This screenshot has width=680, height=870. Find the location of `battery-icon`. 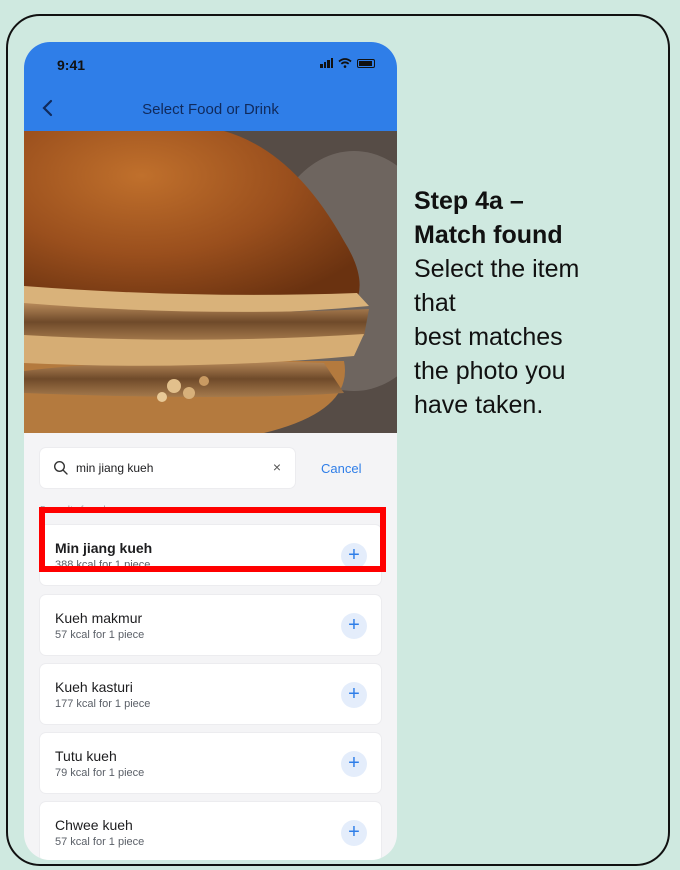

battery-icon is located at coordinates (366, 63).